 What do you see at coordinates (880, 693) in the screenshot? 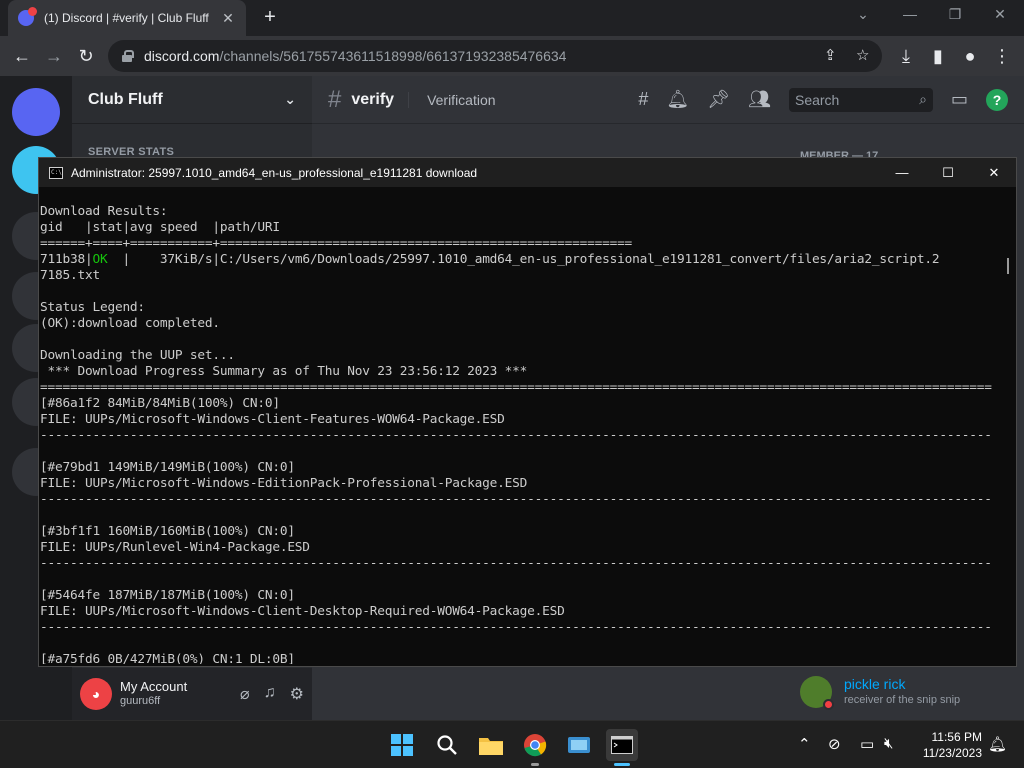
I see `member-item: pickle rick receiver of the snip snip` at bounding box center [880, 693].